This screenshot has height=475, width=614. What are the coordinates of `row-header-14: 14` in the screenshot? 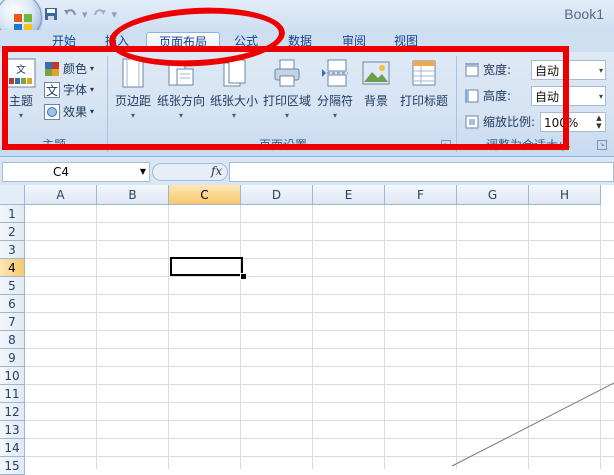 It's located at (12, 448).